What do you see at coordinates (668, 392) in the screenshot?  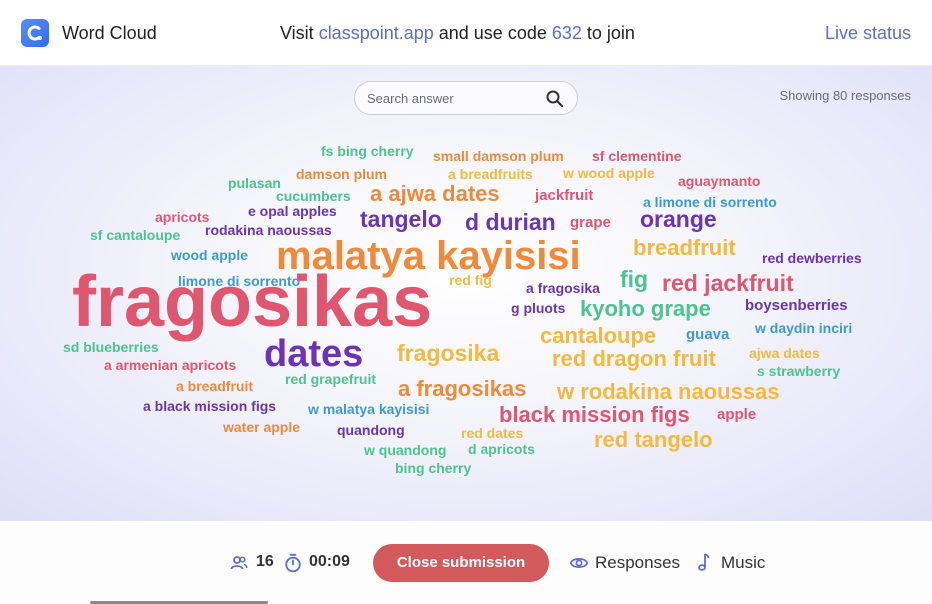 I see `cloud-word: w rodakina naoussas` at bounding box center [668, 392].